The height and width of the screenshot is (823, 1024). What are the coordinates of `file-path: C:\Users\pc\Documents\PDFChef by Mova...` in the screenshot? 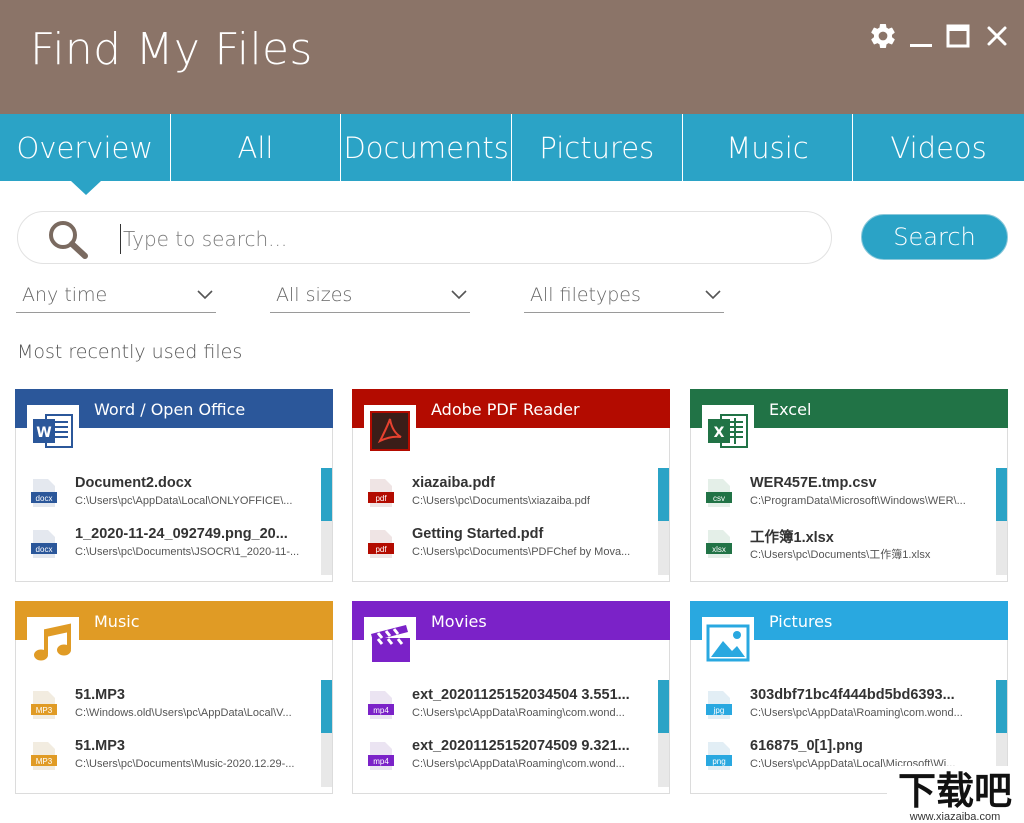 It's located at (521, 552).